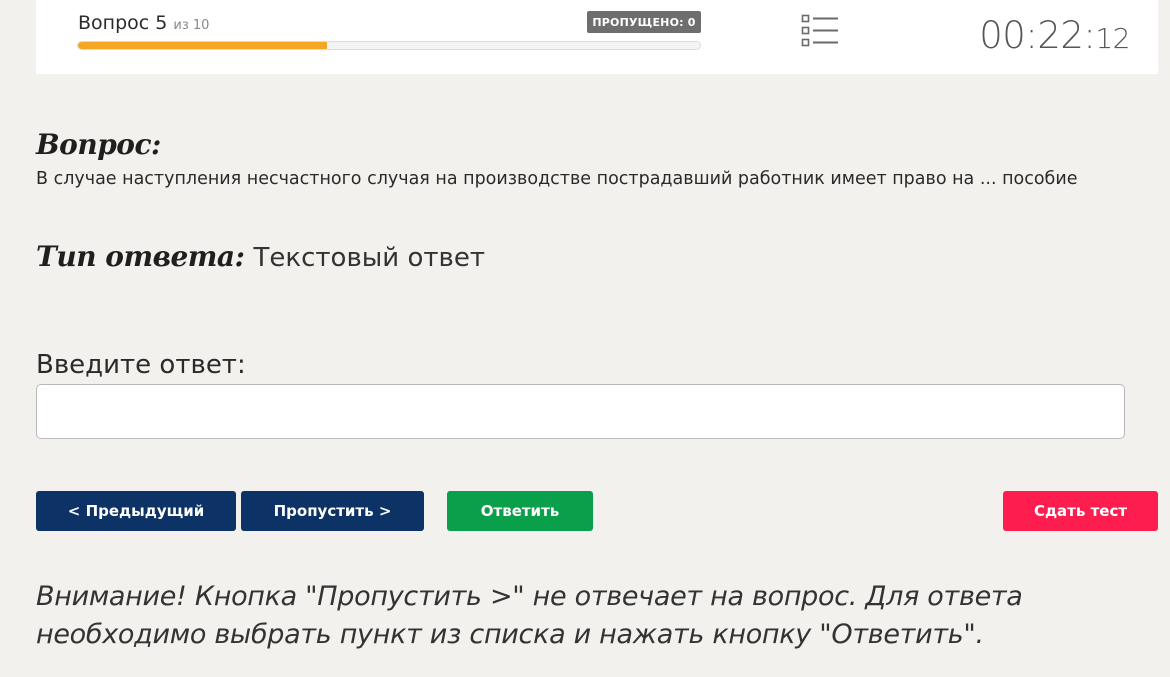 This screenshot has width=1170, height=677. Describe the element at coordinates (1080, 511) in the screenshot. I see `submit-test-button: Сдать тест` at that location.